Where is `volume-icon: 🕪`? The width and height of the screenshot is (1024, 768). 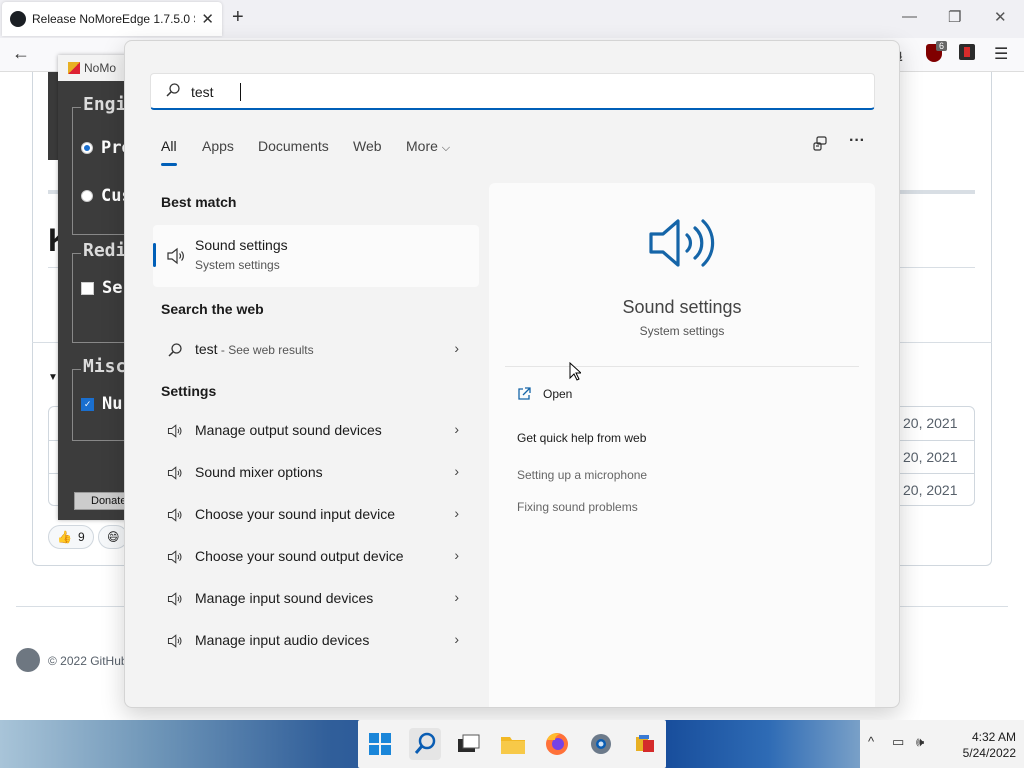
volume-icon: 🕪 is located at coordinates (920, 742).